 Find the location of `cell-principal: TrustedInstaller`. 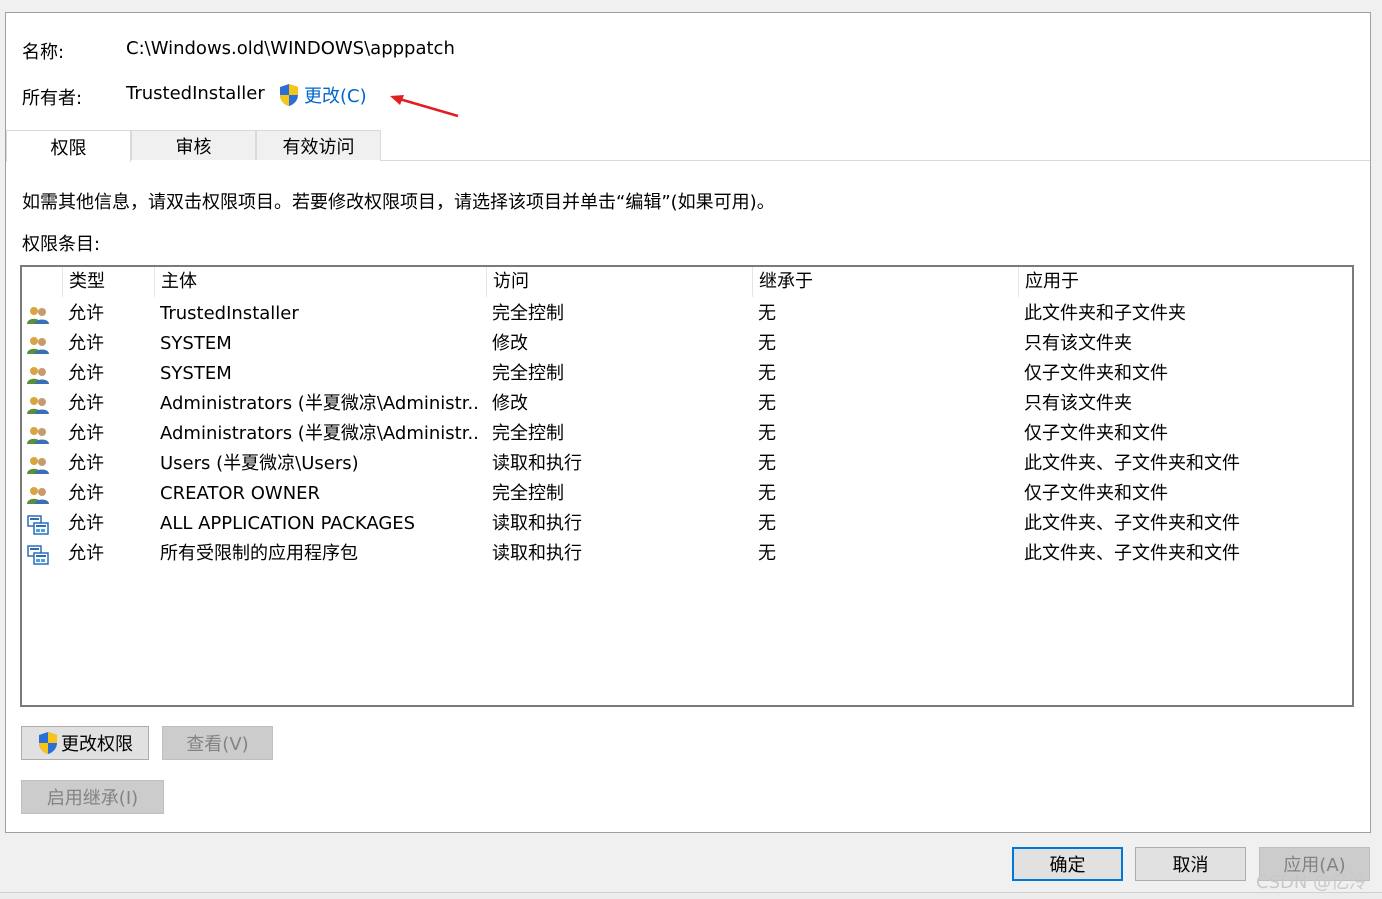

cell-principal: TrustedInstaller is located at coordinates (229, 313).